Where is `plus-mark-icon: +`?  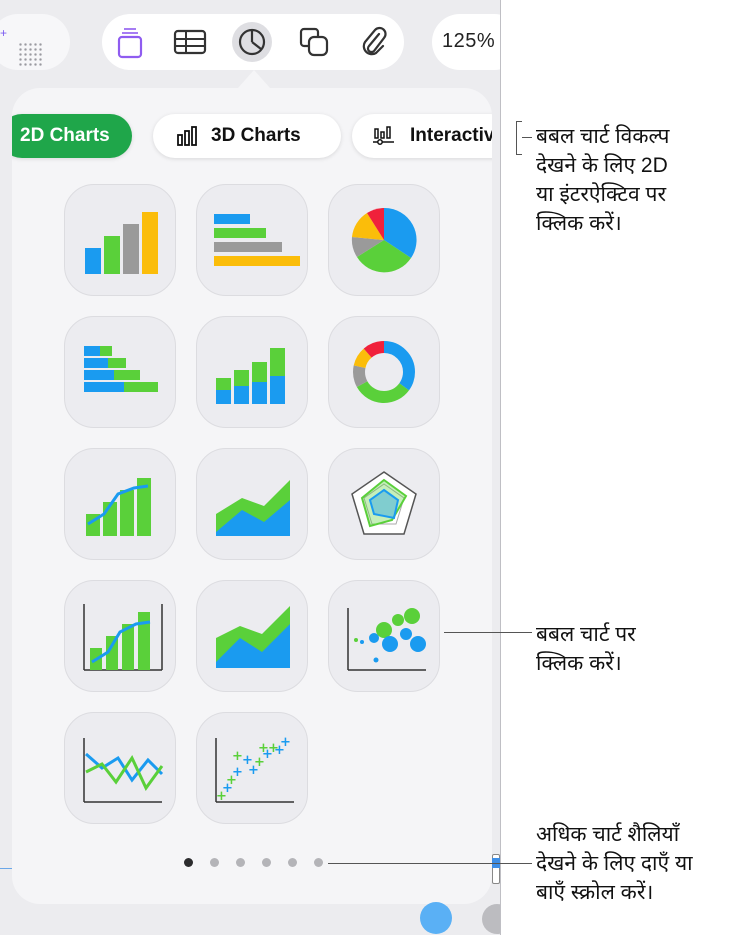 plus-mark-icon: + is located at coordinates (4, 33).